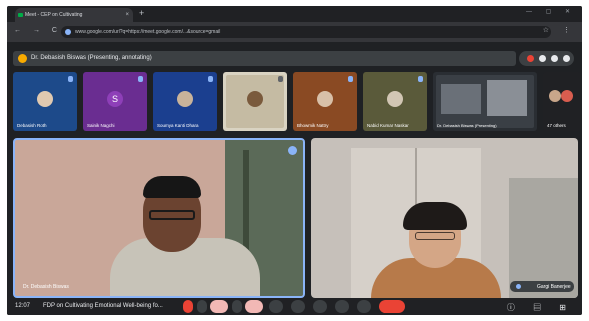  Describe the element at coordinates (294, 14) in the screenshot. I see `tab-strip: Meet - CEP on Cultivating × + — ▢ ✕` at that location.